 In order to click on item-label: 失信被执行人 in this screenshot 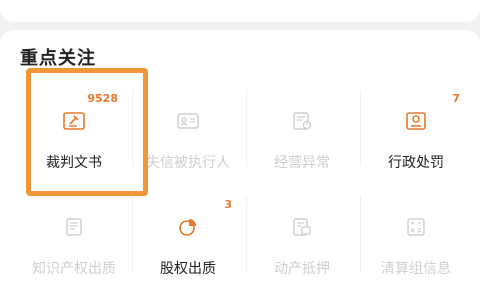, I will do `click(188, 163)`.